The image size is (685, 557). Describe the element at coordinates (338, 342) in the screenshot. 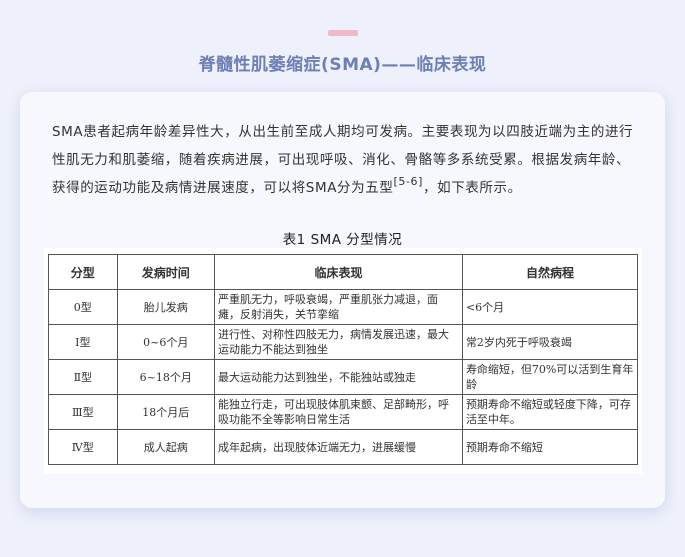

I see `cell-clinical: 进行性、对称性四肢无力，病情发展迅速，最大运动能力不能达到独坐` at that location.